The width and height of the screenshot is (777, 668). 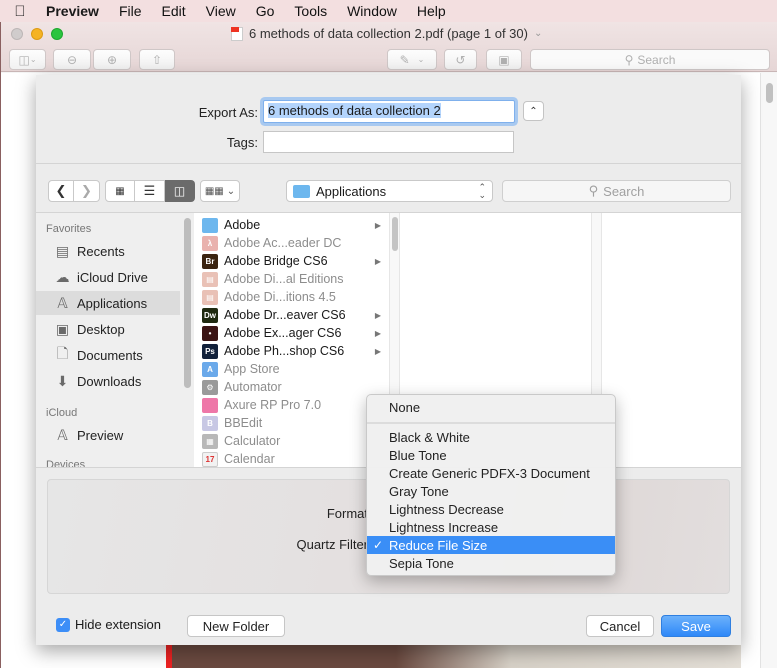 What do you see at coordinates (310, 11) in the screenshot?
I see `menu-tools: Tools` at bounding box center [310, 11].